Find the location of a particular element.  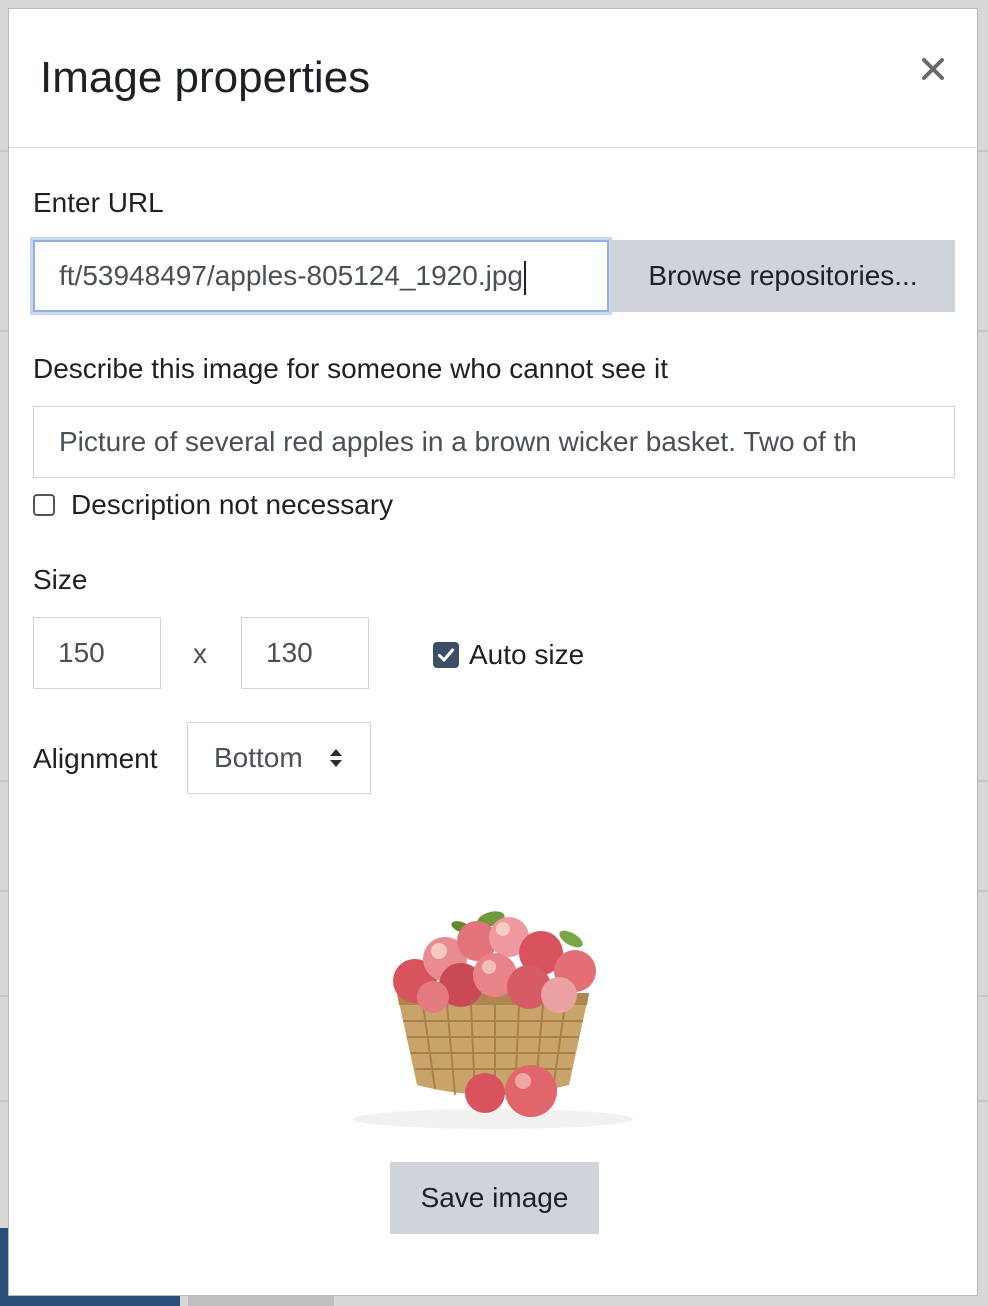

size-separator: x is located at coordinates (200, 653).